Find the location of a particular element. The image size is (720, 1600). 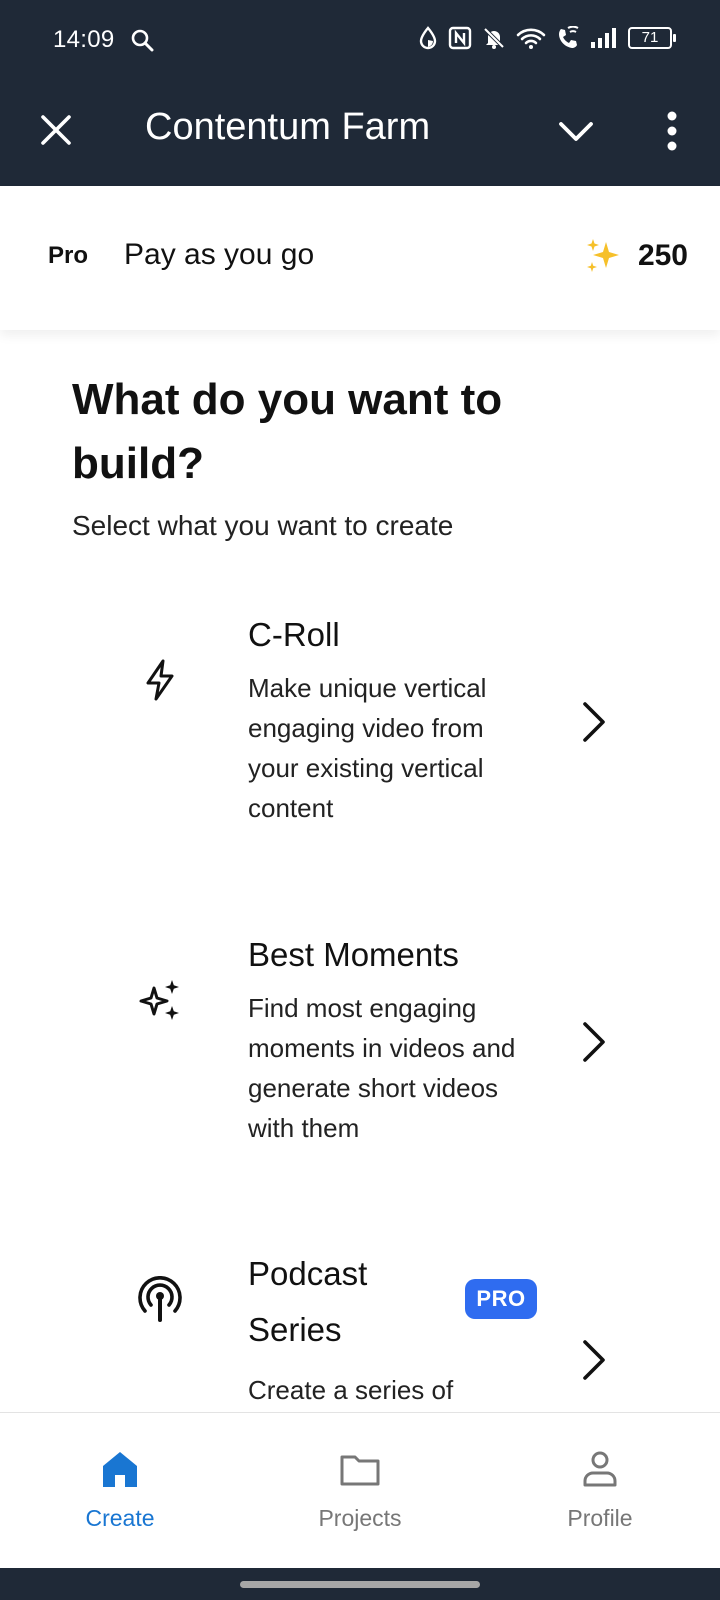

bottom-navigation: Create Projects Profile is located at coordinates (360, 1490).